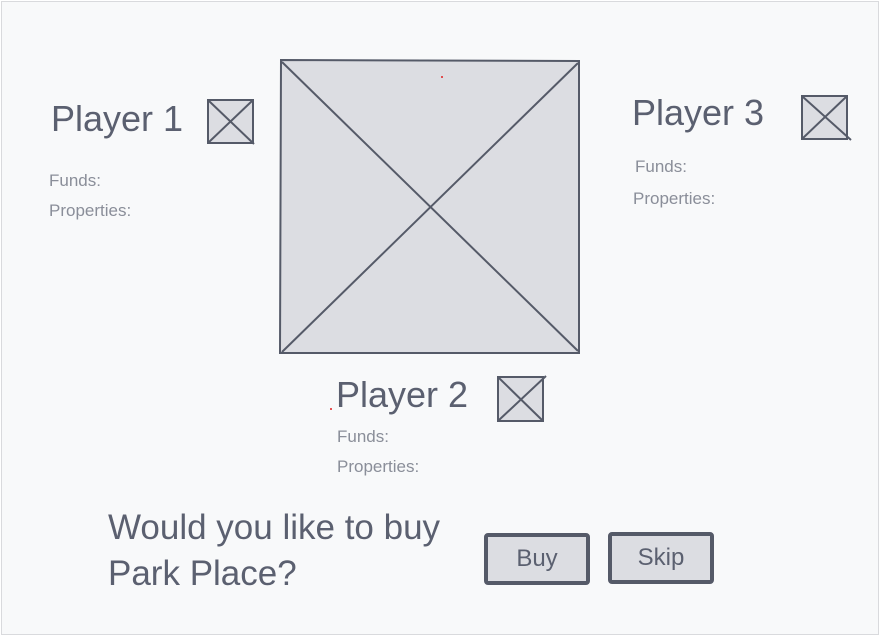 The width and height of the screenshot is (880, 636). What do you see at coordinates (378, 466) in the screenshot?
I see `player-2-properties-label: Properties:` at bounding box center [378, 466].